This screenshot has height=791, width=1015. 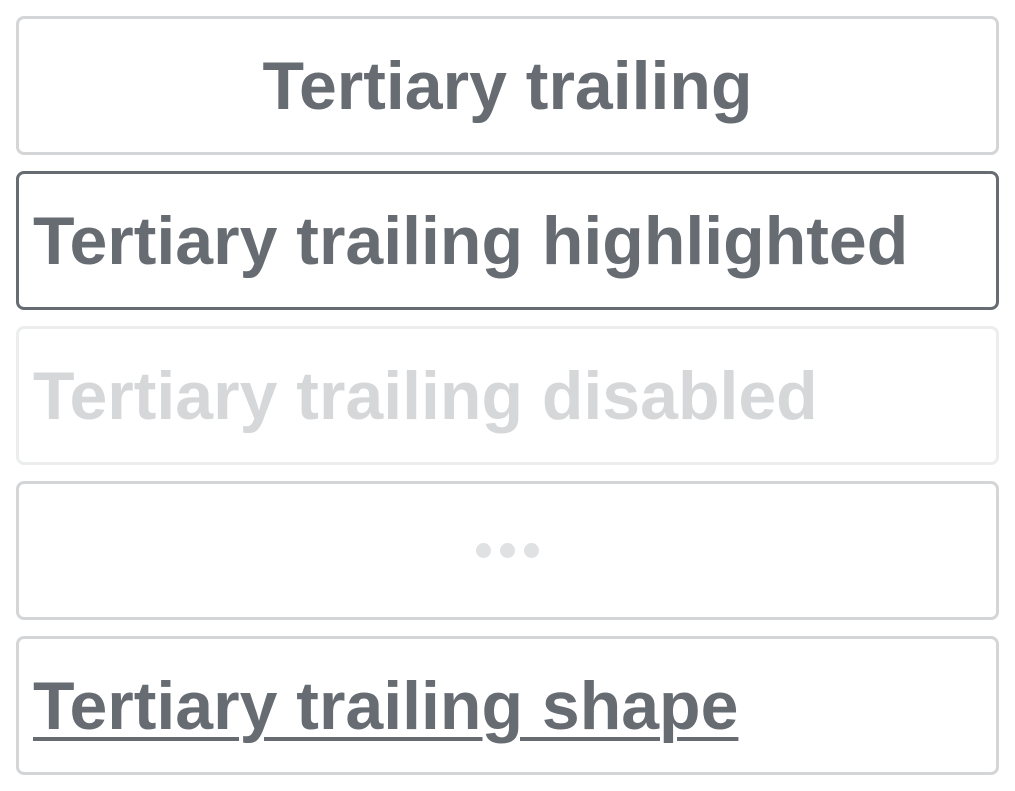 I want to click on button-label: Tertiary trailing highlighted, so click(x=471, y=240).